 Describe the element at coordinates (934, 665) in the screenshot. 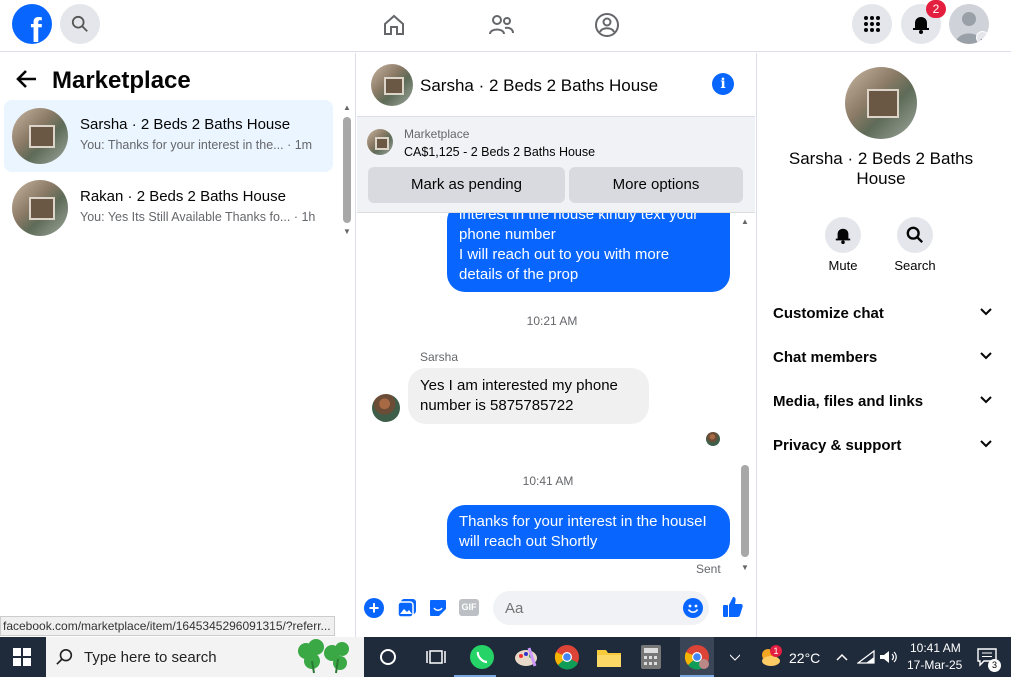

I see `clock-date: 17-Mar-25` at that location.